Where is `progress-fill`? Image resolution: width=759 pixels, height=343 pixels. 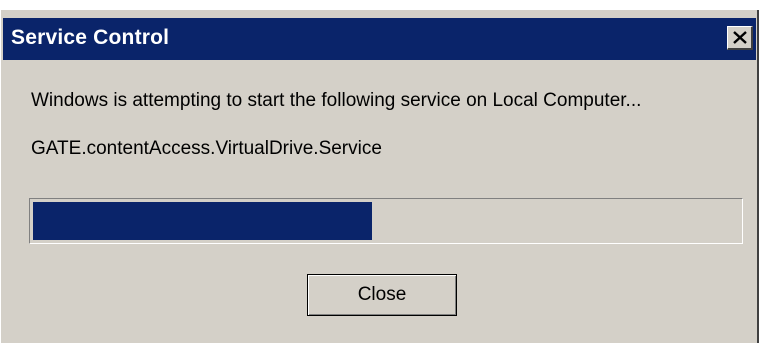 progress-fill is located at coordinates (202, 221).